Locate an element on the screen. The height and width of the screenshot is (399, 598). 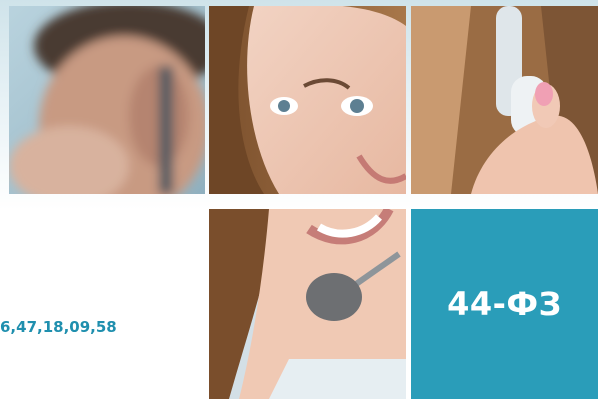
hand-on-headset-photo-icon is located at coordinates (504, 100).